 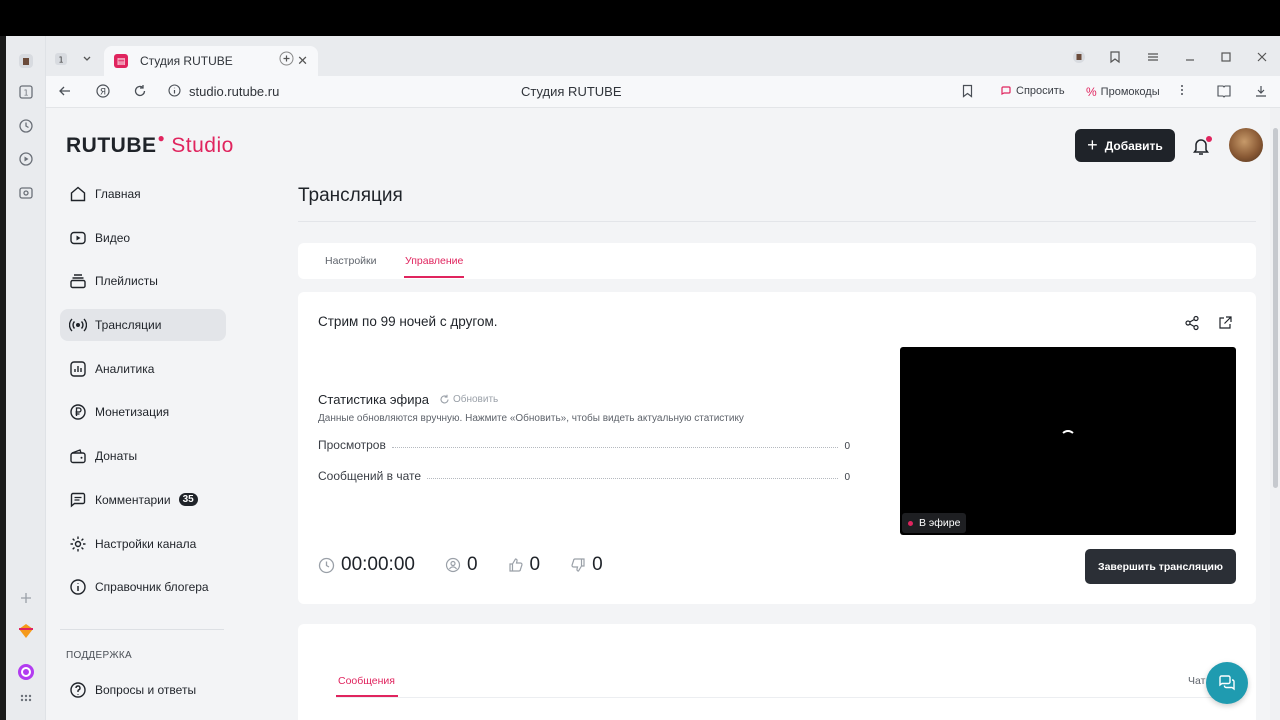 What do you see at coordinates (146, 690) in the screenshot?
I see `sidebar-item-label: Вопросы и ответы` at bounding box center [146, 690].